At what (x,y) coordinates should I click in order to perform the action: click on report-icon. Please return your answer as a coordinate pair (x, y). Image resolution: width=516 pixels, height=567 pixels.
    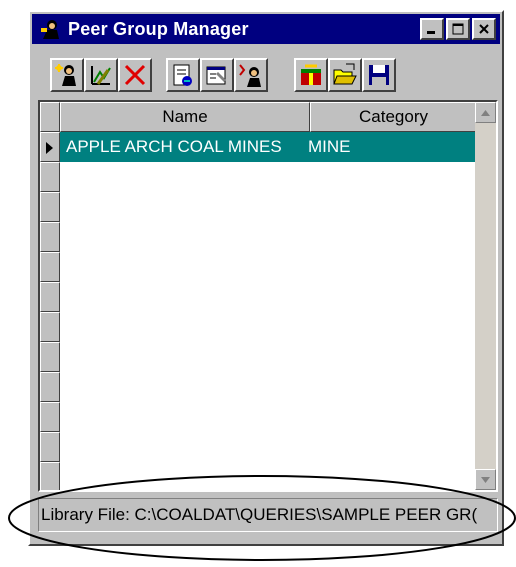
    Looking at the image, I should click on (182, 75).